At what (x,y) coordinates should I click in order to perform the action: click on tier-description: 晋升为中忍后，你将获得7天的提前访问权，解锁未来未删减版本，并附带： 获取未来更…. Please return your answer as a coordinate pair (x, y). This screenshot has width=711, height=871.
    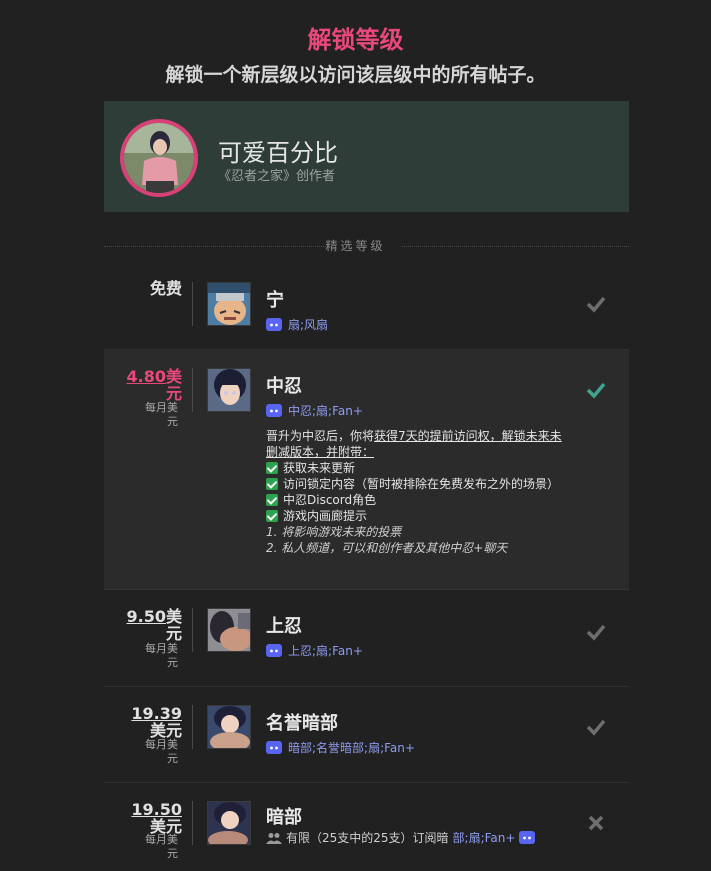
    Looking at the image, I should click on (416, 492).